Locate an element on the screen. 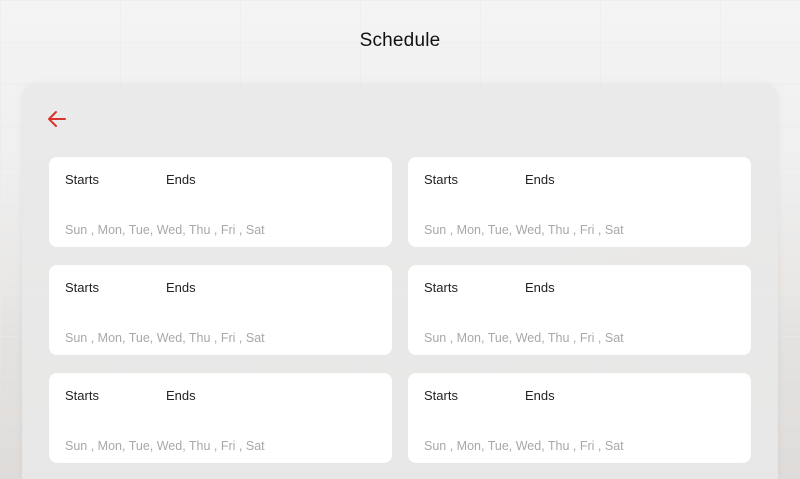 The image size is (800, 479). arrow-left-icon is located at coordinates (57, 119).